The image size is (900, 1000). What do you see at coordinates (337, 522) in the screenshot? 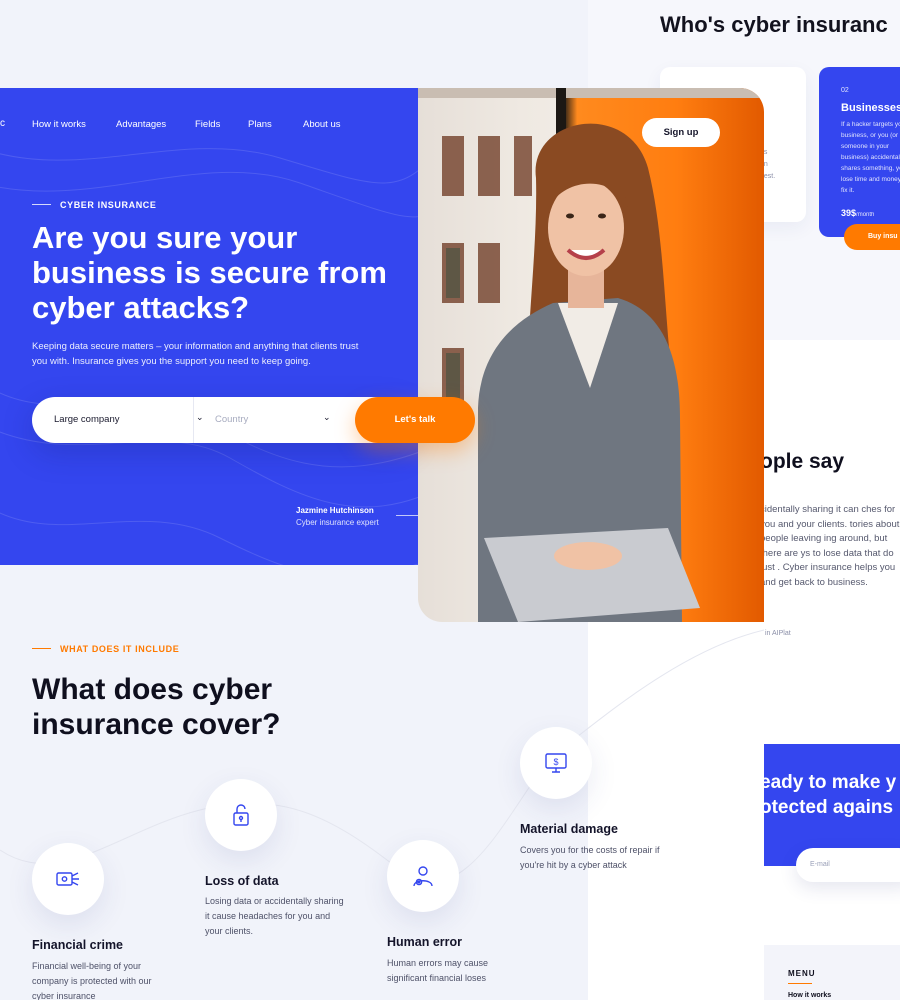
I see `expert-role: Cyber insurance expert` at bounding box center [337, 522].